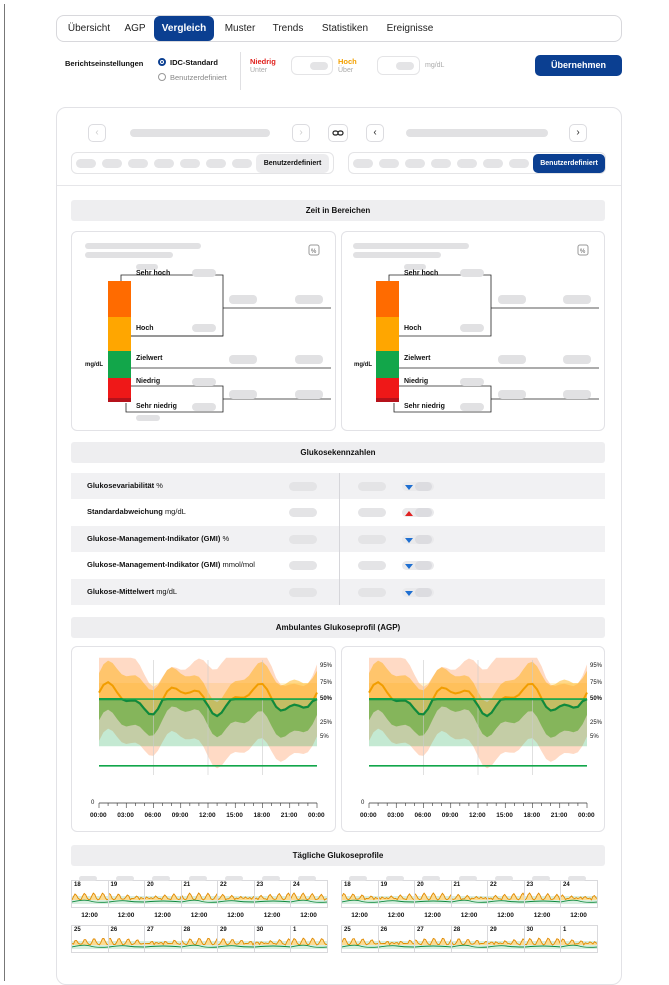 The height and width of the screenshot is (985, 669). I want to click on right-next-period-button: ›, so click(578, 133).